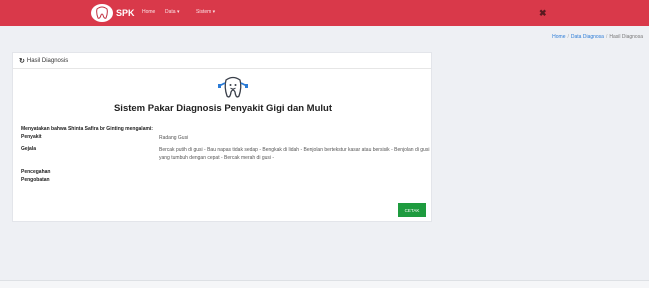  What do you see at coordinates (22, 61) in the screenshot?
I see `refresh-icon: ↻` at bounding box center [22, 61].